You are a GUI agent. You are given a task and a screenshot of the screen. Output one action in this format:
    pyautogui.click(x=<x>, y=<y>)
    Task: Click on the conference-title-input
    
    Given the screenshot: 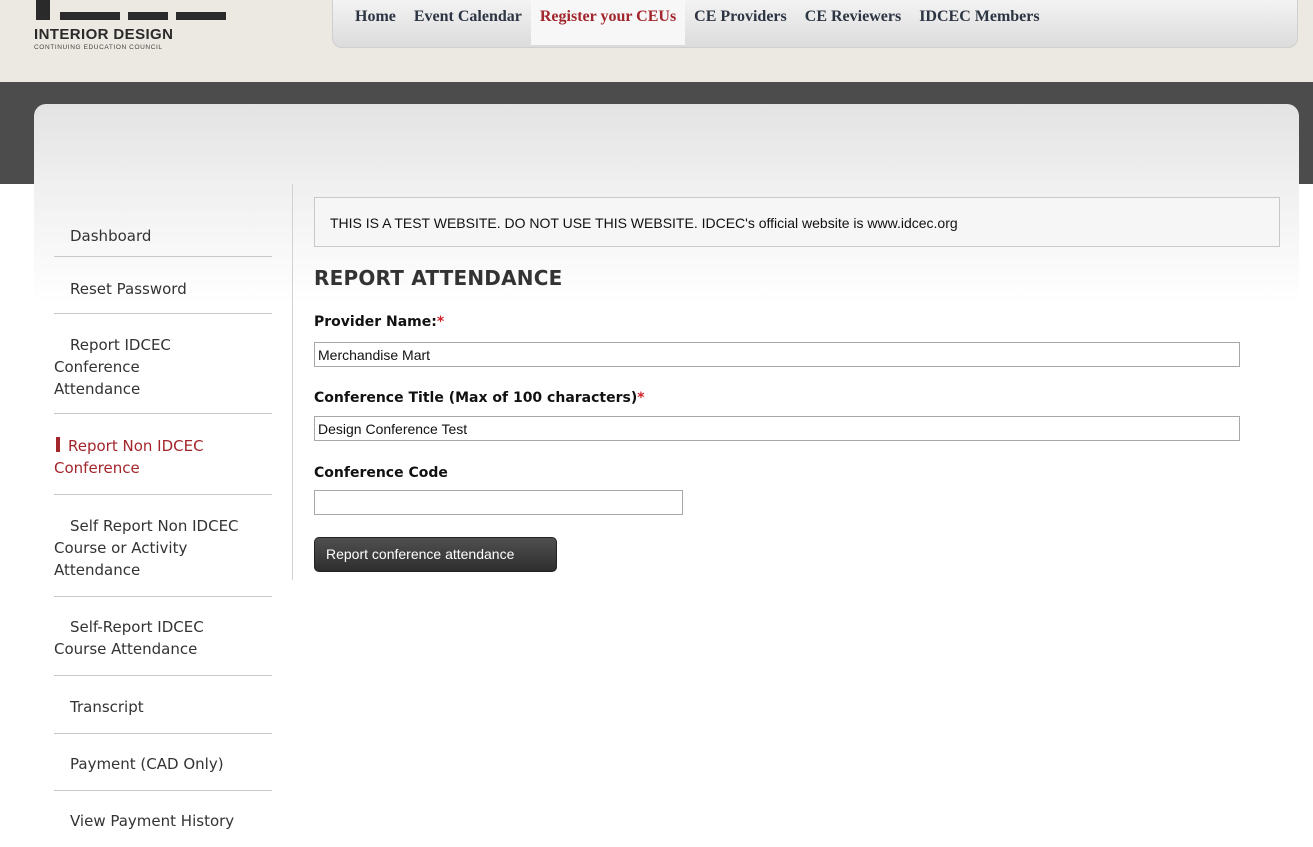 What is the action you would take?
    pyautogui.click(x=777, y=428)
    